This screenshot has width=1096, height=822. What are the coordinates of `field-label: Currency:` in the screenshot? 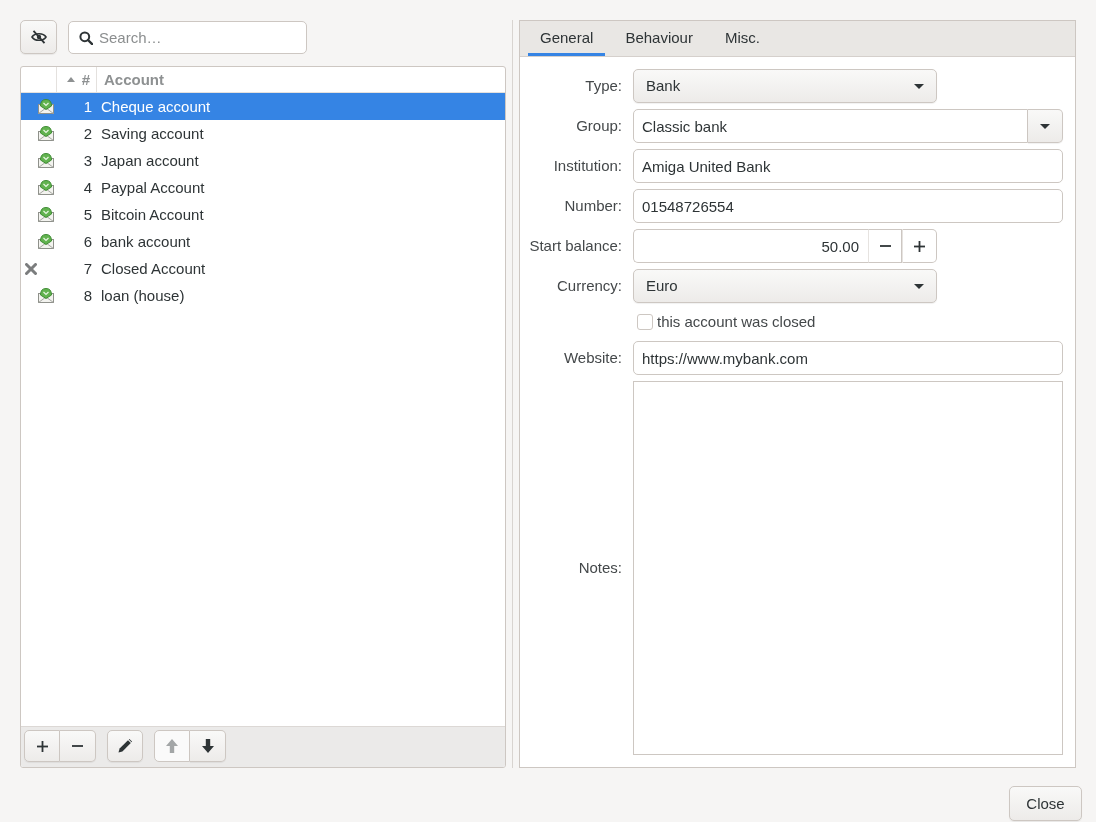 It's located at (588, 286).